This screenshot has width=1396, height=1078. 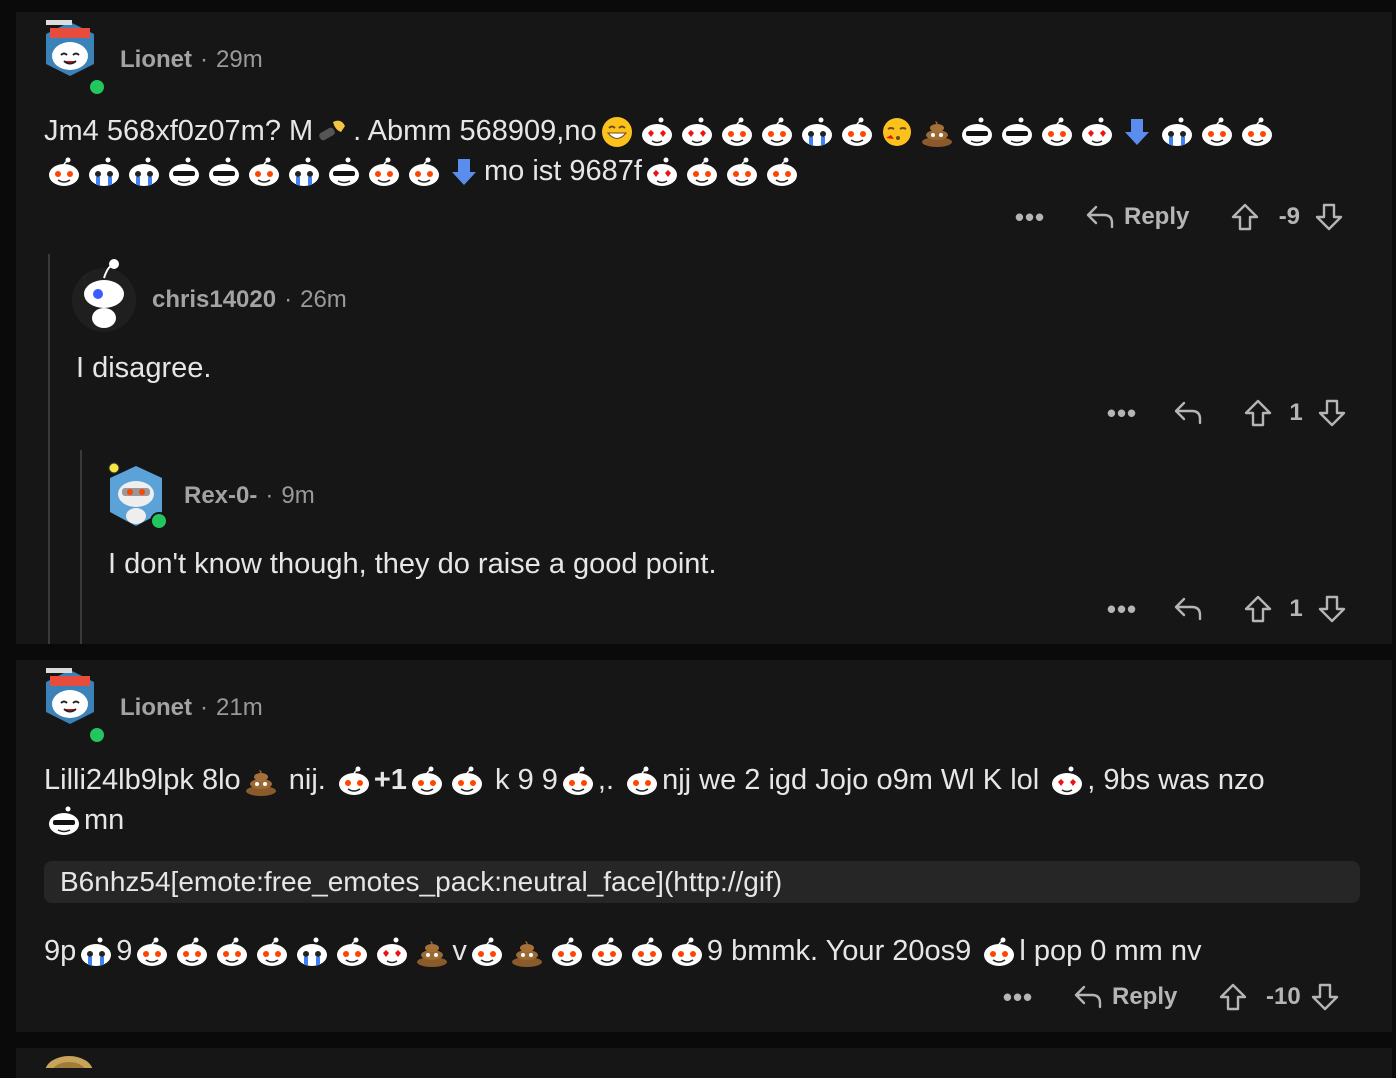 What do you see at coordinates (179, 131) in the screenshot?
I see `body-text: Jm4 568xf0z07m? M` at bounding box center [179, 131].